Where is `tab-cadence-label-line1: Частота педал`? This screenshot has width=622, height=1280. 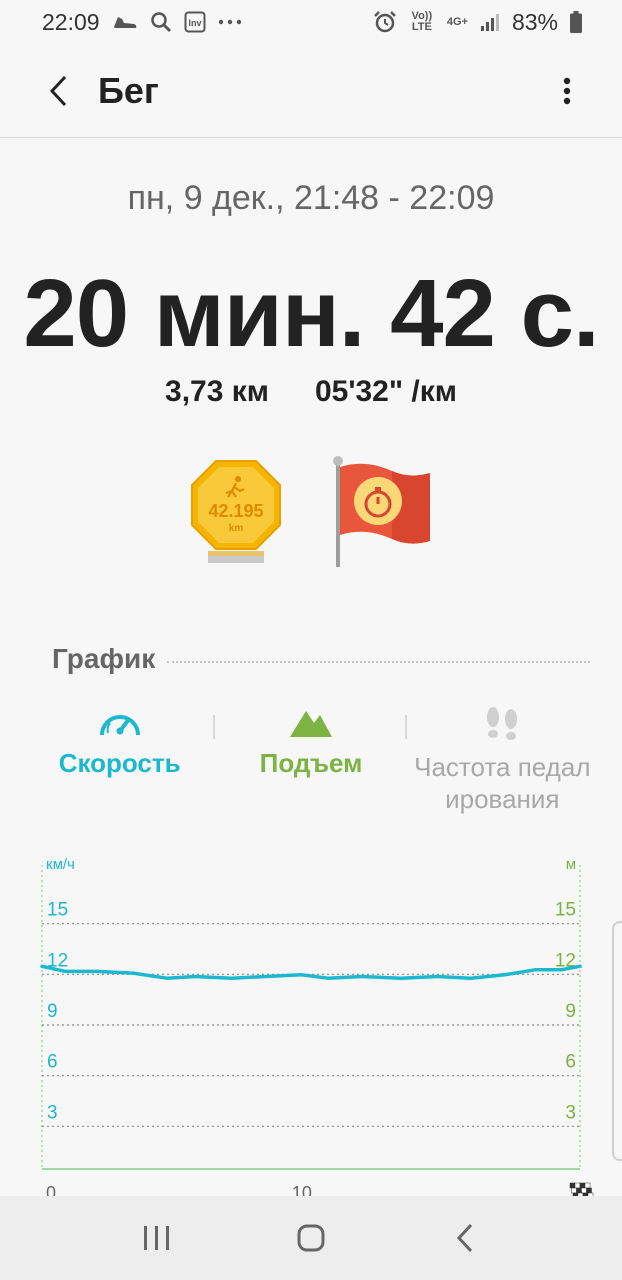 tab-cadence-label-line1: Частота педал is located at coordinates (502, 767).